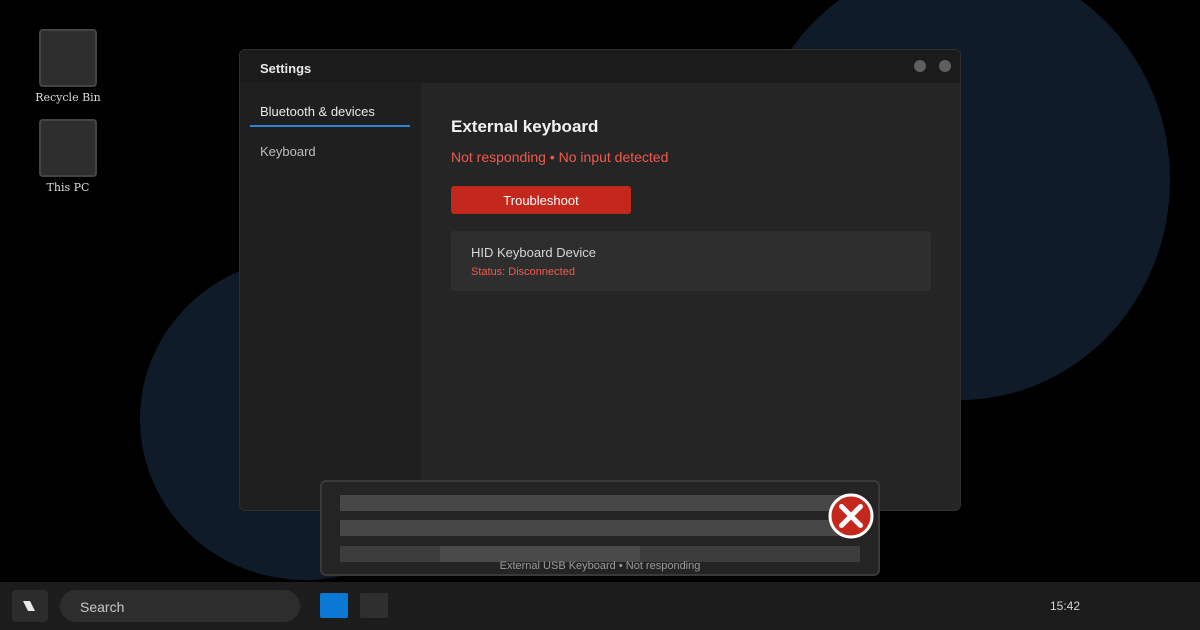  What do you see at coordinates (286, 68) in the screenshot?
I see `window-title: Settings` at bounding box center [286, 68].